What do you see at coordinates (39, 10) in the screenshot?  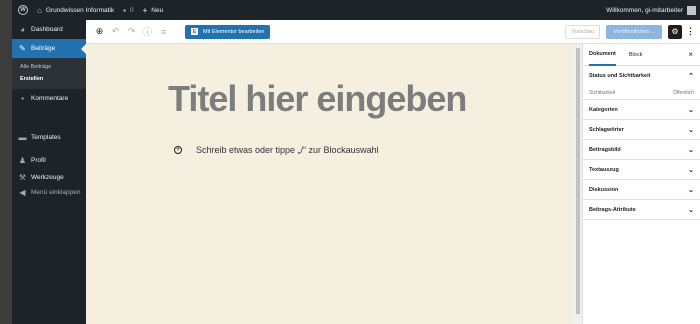 I see `home-icon: ⌂` at bounding box center [39, 10].